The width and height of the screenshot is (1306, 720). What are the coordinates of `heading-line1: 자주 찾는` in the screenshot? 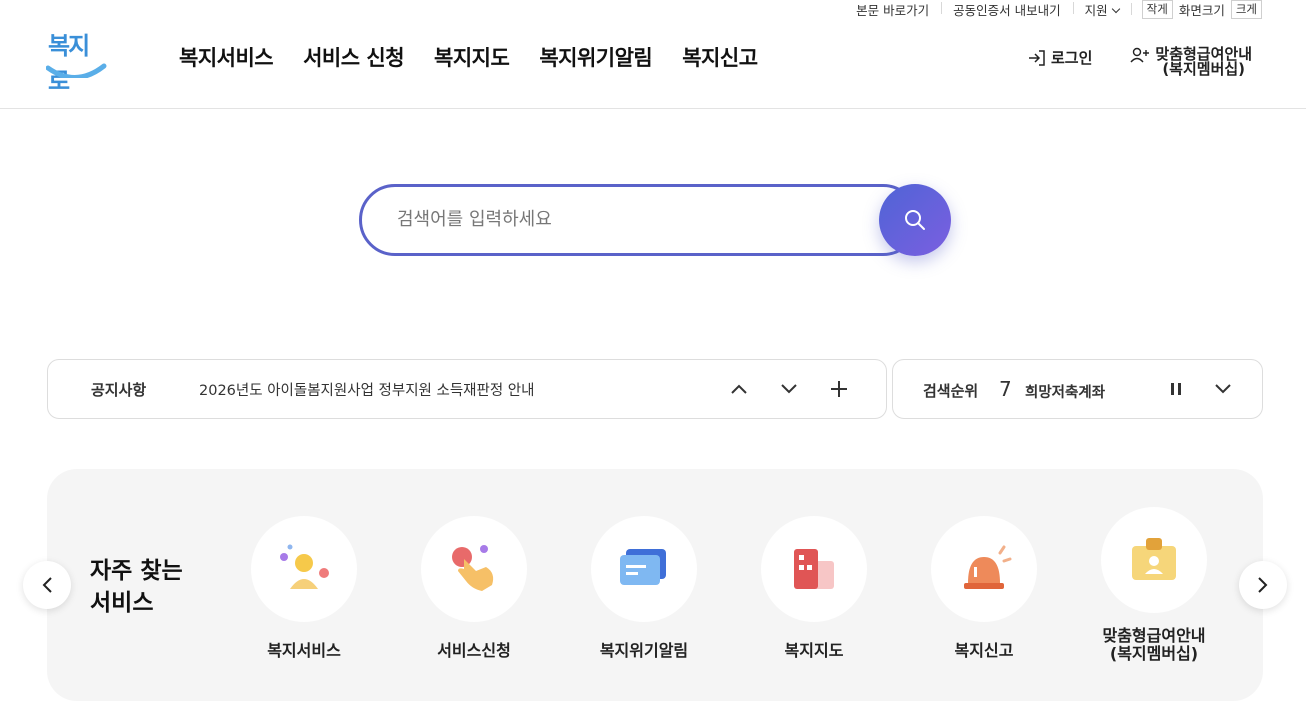 It's located at (136, 571).